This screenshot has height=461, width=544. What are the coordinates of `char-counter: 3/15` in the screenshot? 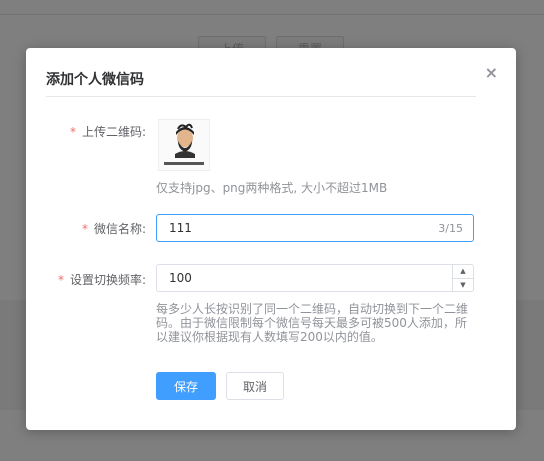 It's located at (450, 228).